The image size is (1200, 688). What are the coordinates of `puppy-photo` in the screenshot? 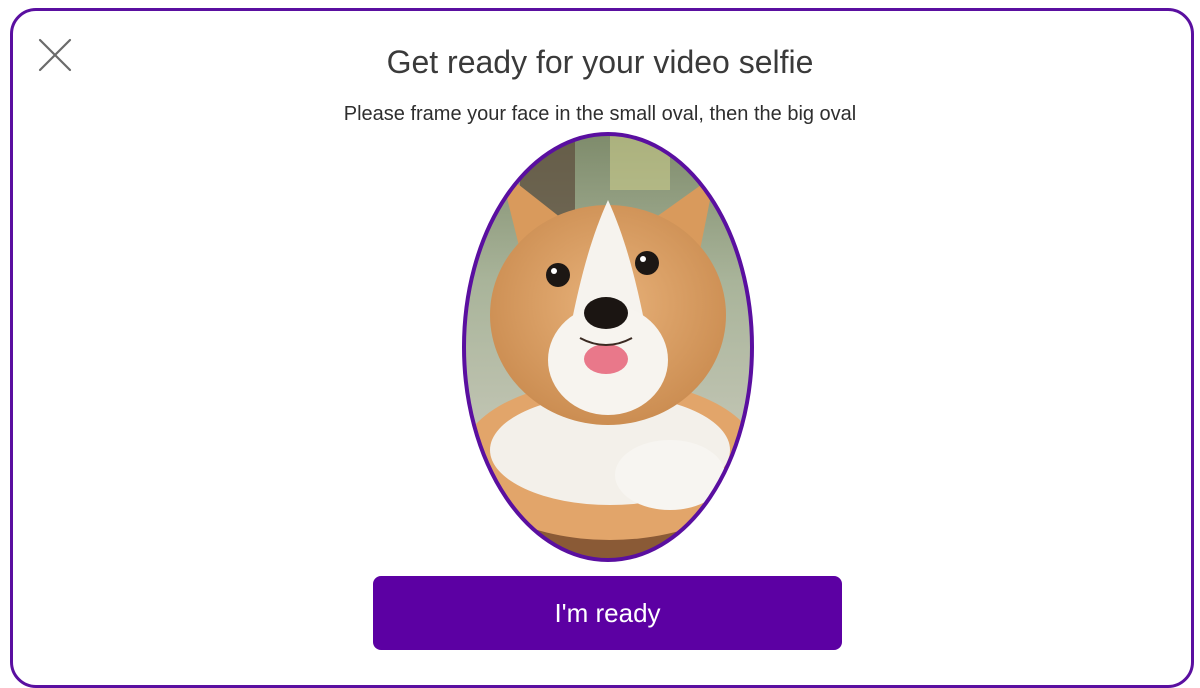 It's located at (608, 347).